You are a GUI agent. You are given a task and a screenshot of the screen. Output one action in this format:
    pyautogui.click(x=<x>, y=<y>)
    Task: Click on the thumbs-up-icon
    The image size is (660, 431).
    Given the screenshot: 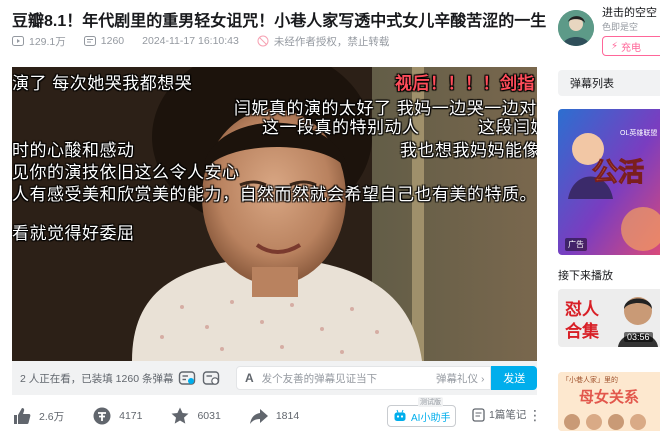 What is the action you would take?
    pyautogui.click(x=22, y=416)
    